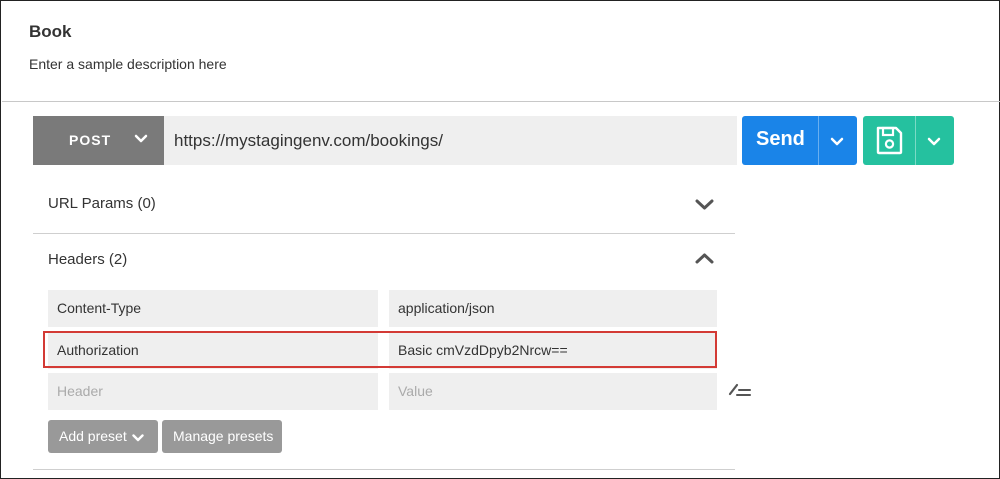 This screenshot has height=479, width=1000. I want to click on method-select: POST, so click(98, 140).